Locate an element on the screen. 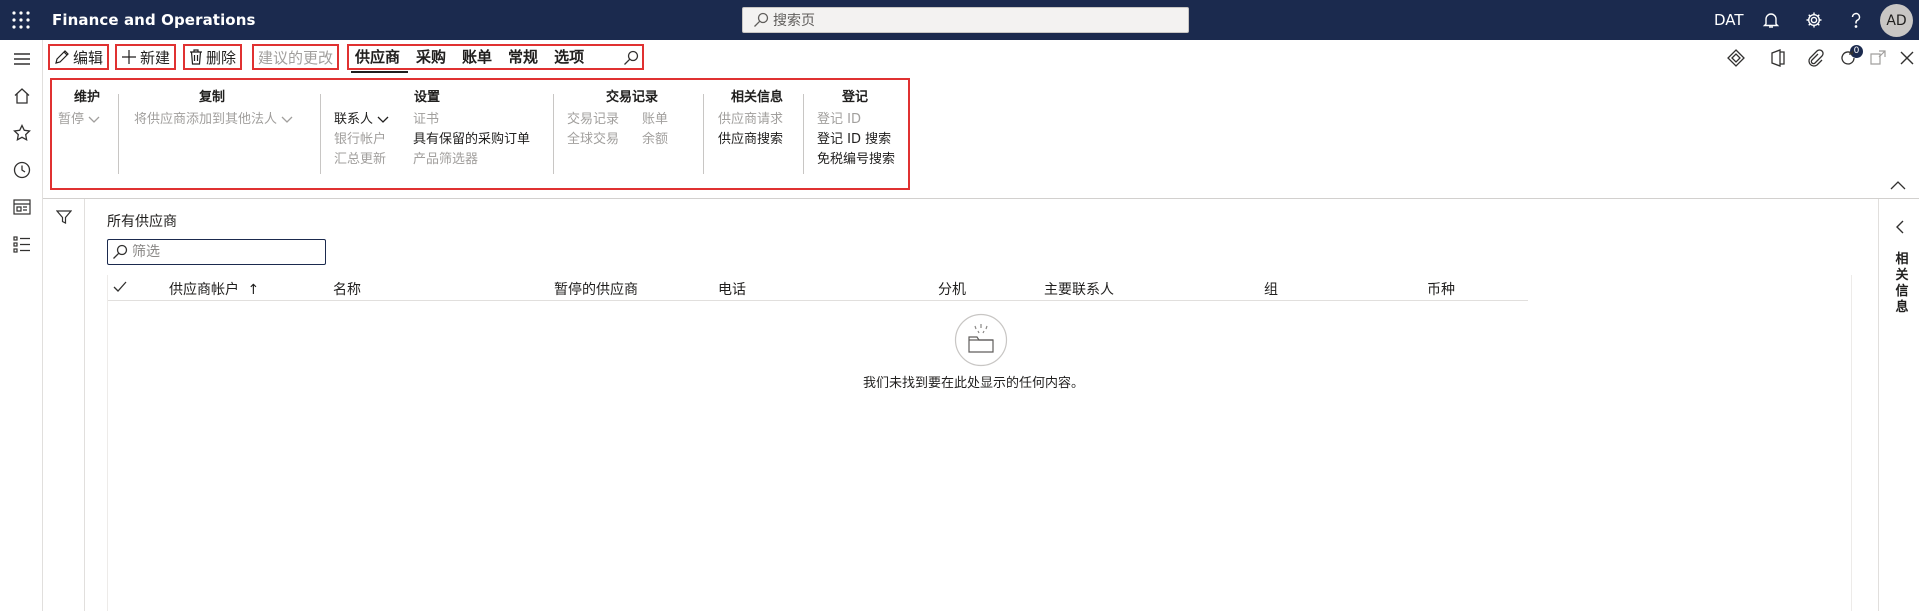  group-transactions-title: 交易记录 is located at coordinates (631, 97).